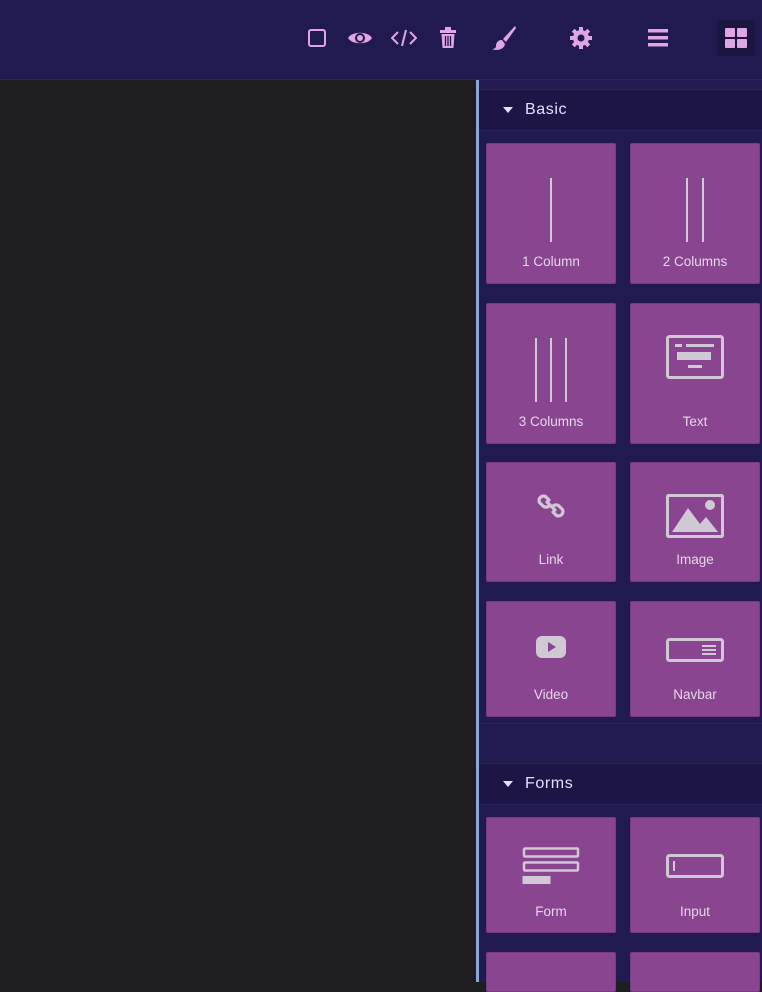 The image size is (762, 992). What do you see at coordinates (695, 516) in the screenshot?
I see `image-icon` at bounding box center [695, 516].